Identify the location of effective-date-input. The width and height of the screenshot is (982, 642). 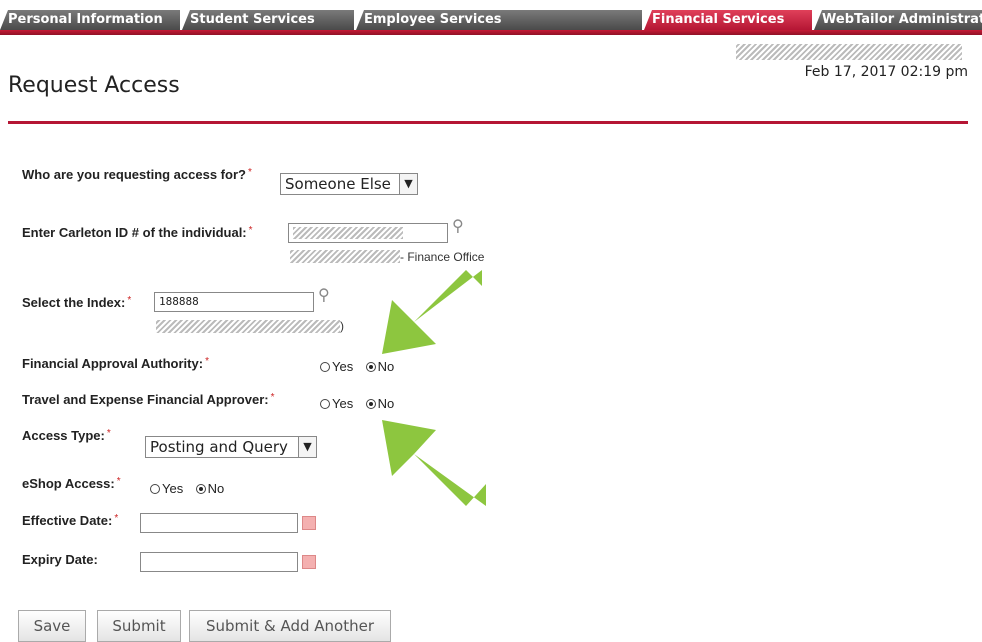
(219, 523).